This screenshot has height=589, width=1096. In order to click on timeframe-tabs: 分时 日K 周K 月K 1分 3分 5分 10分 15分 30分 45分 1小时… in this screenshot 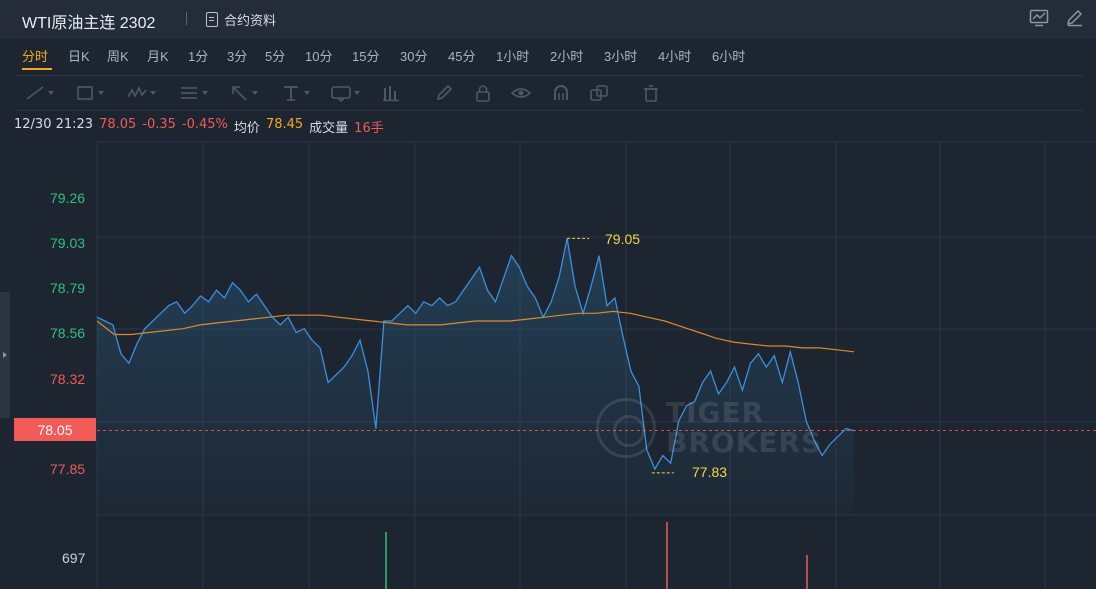, I will do `click(548, 55)`.